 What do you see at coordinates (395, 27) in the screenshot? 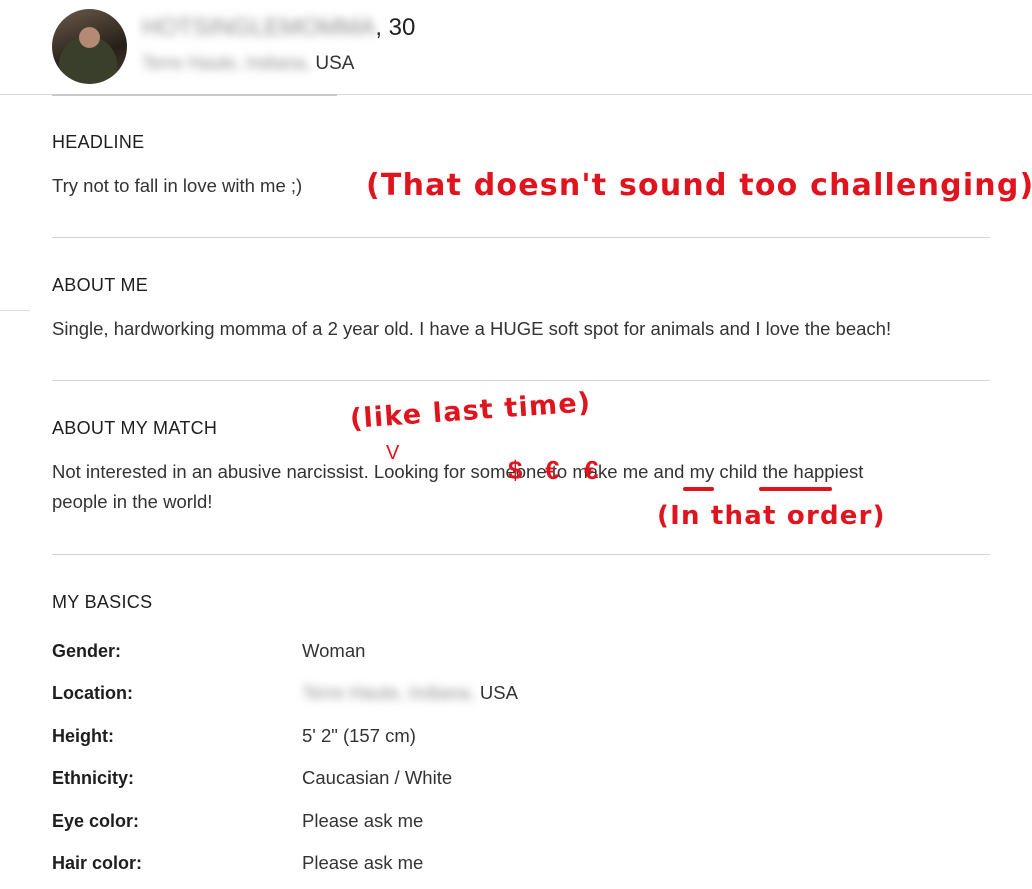
I see `profile-age: , 30` at bounding box center [395, 27].